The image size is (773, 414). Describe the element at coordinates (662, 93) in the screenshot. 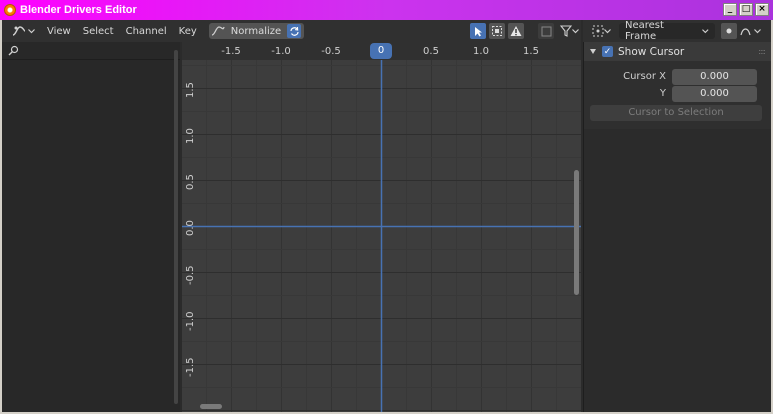

I see `cursor-y-label: Y` at that location.